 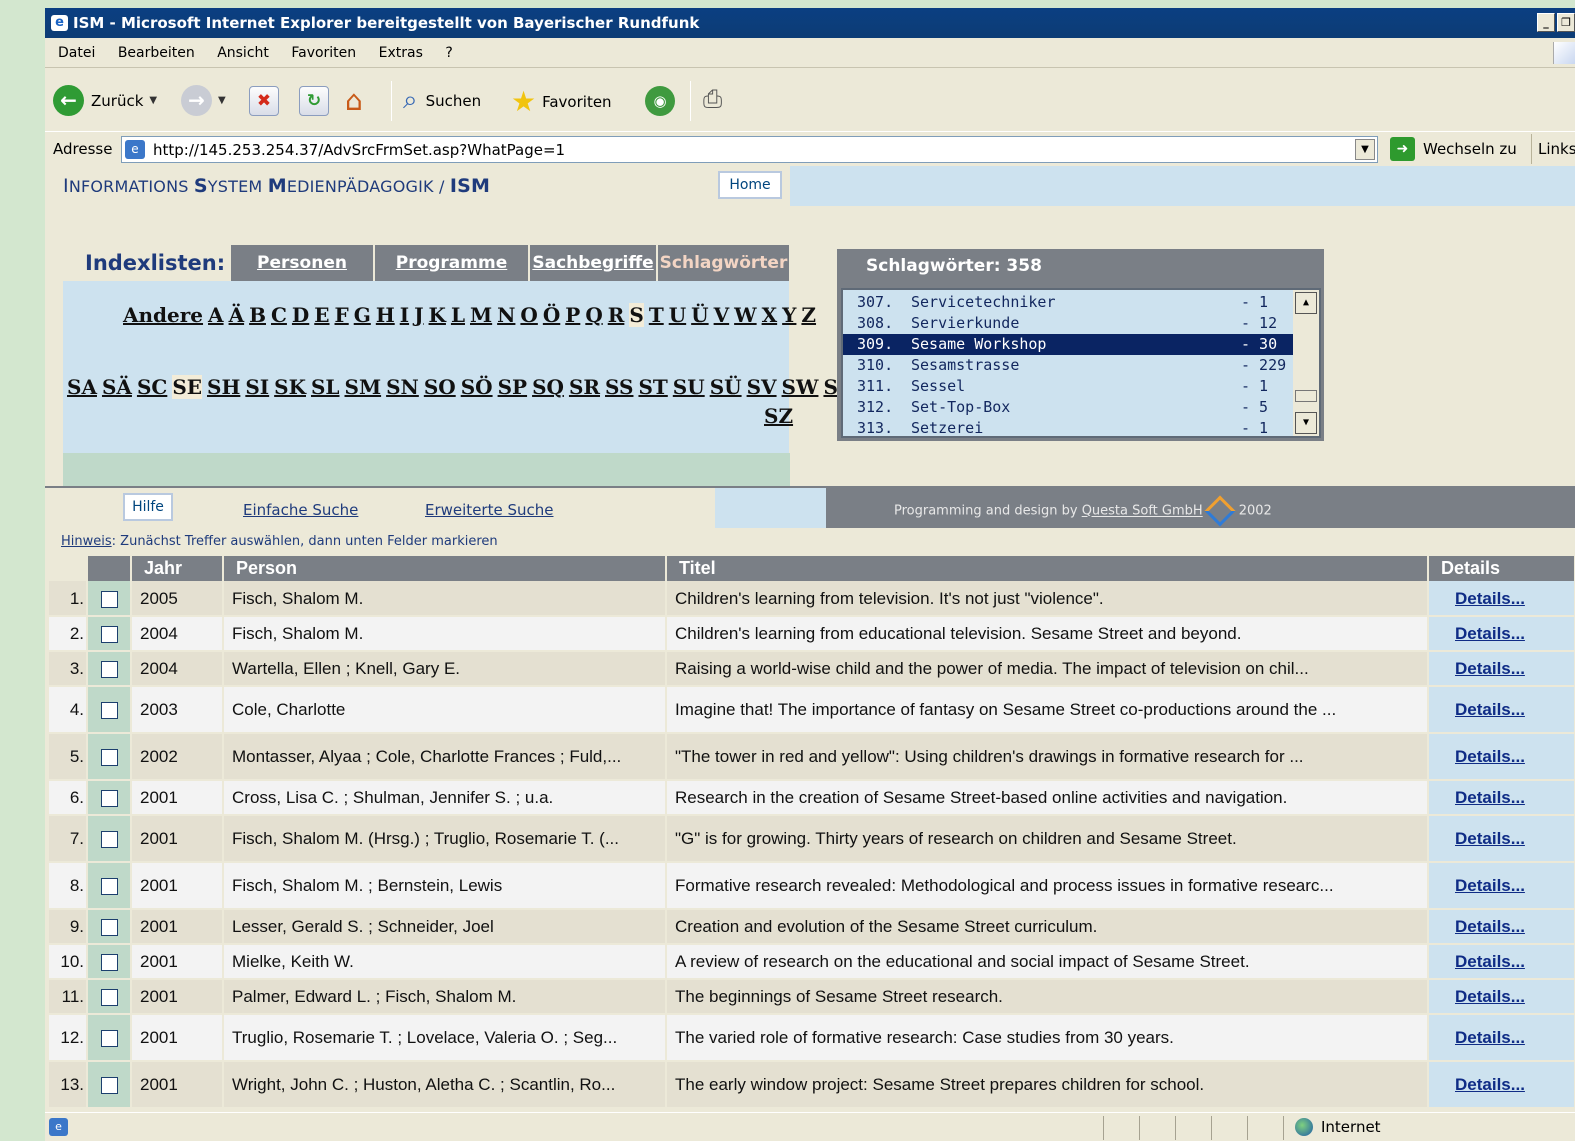 I want to click on scroll-down-icon: ▼, so click(x=1306, y=423).